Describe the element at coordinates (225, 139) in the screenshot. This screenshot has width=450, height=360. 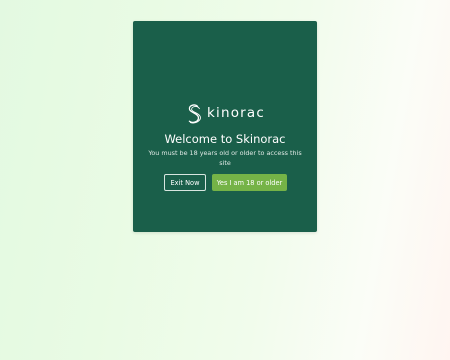
I see `modal-title: Welcome to Skinorac` at that location.